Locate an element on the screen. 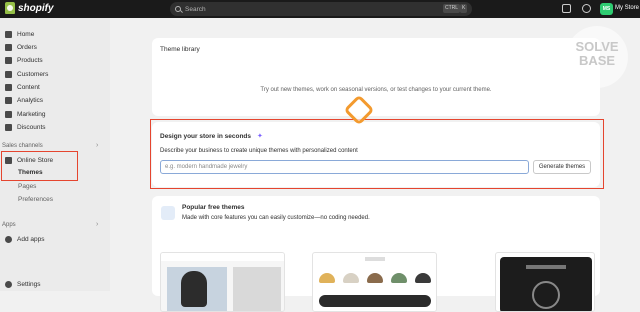 This screenshot has height=312, width=640. store-name: My Store is located at coordinates (627, 8).